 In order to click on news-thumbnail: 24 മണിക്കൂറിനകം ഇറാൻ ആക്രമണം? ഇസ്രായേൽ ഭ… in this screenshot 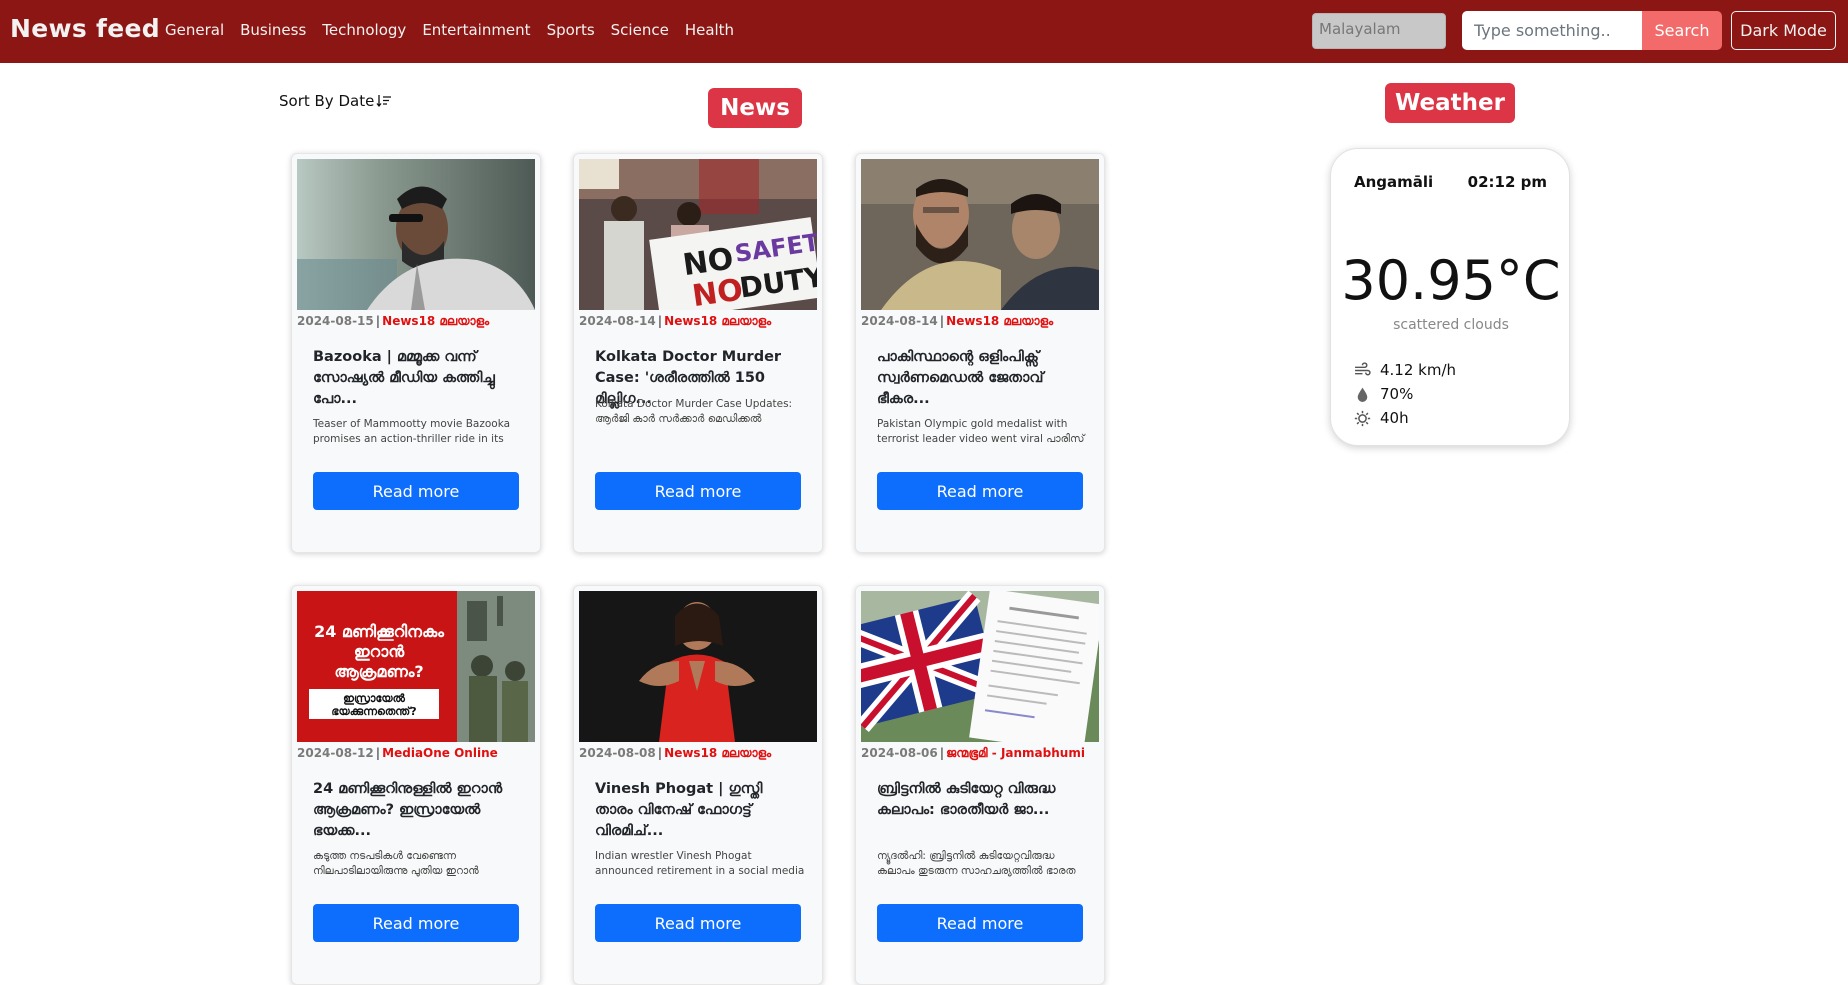, I will do `click(416, 666)`.